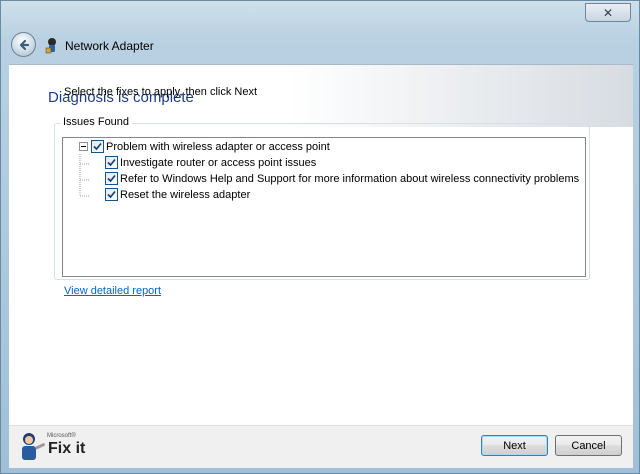  What do you see at coordinates (34, 446) in the screenshot?
I see `fixit-mascot-icon` at bounding box center [34, 446].